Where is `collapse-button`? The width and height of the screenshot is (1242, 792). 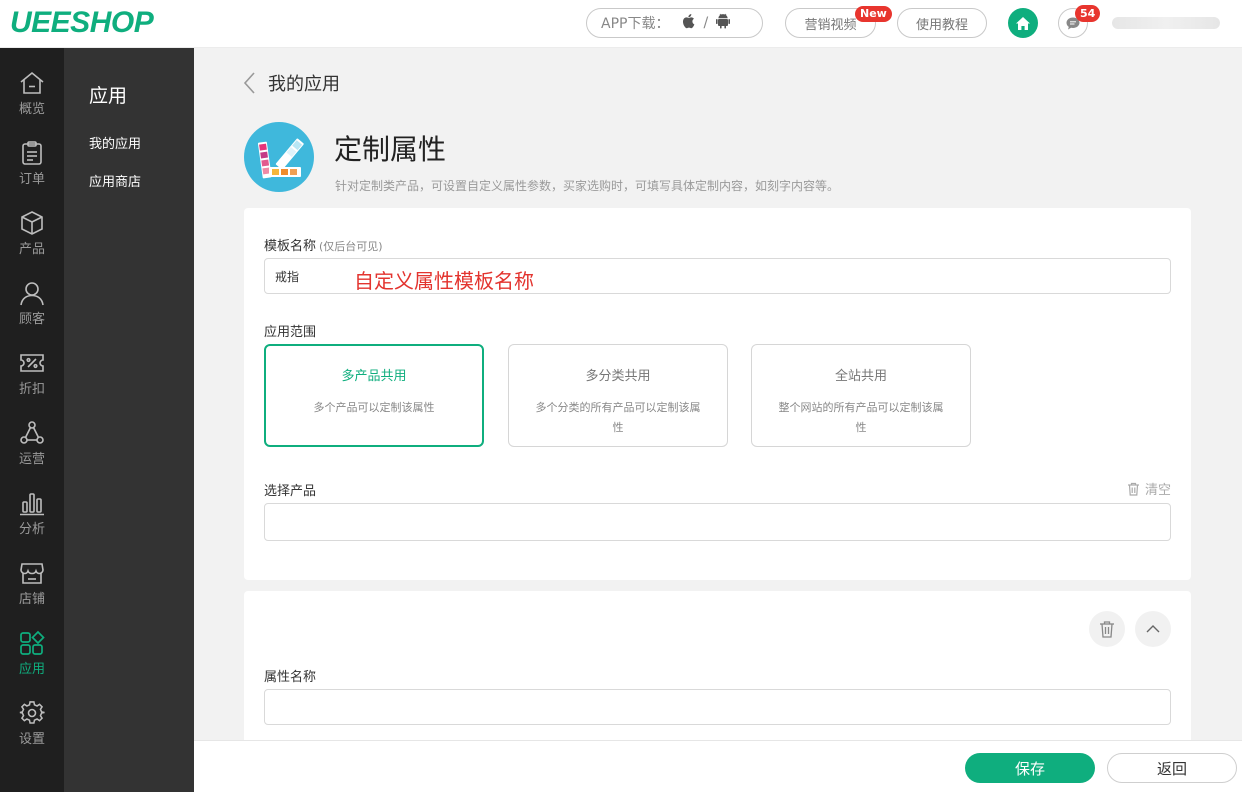
collapse-button is located at coordinates (1153, 629).